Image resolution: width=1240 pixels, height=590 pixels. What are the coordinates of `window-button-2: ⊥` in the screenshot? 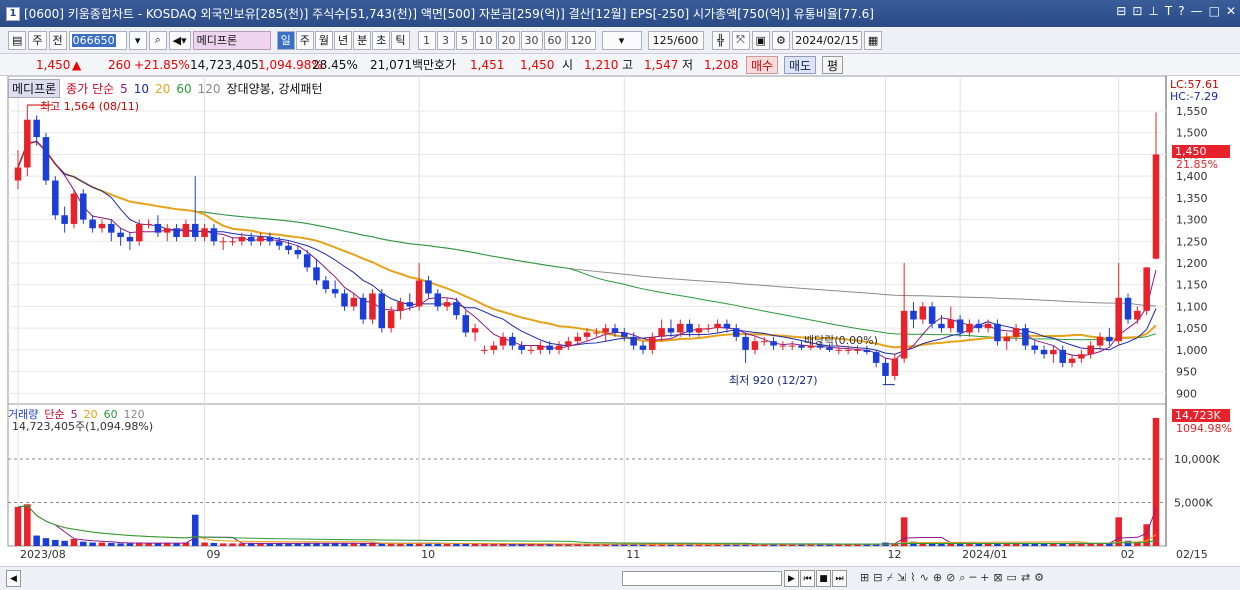 It's located at (1153, 11).